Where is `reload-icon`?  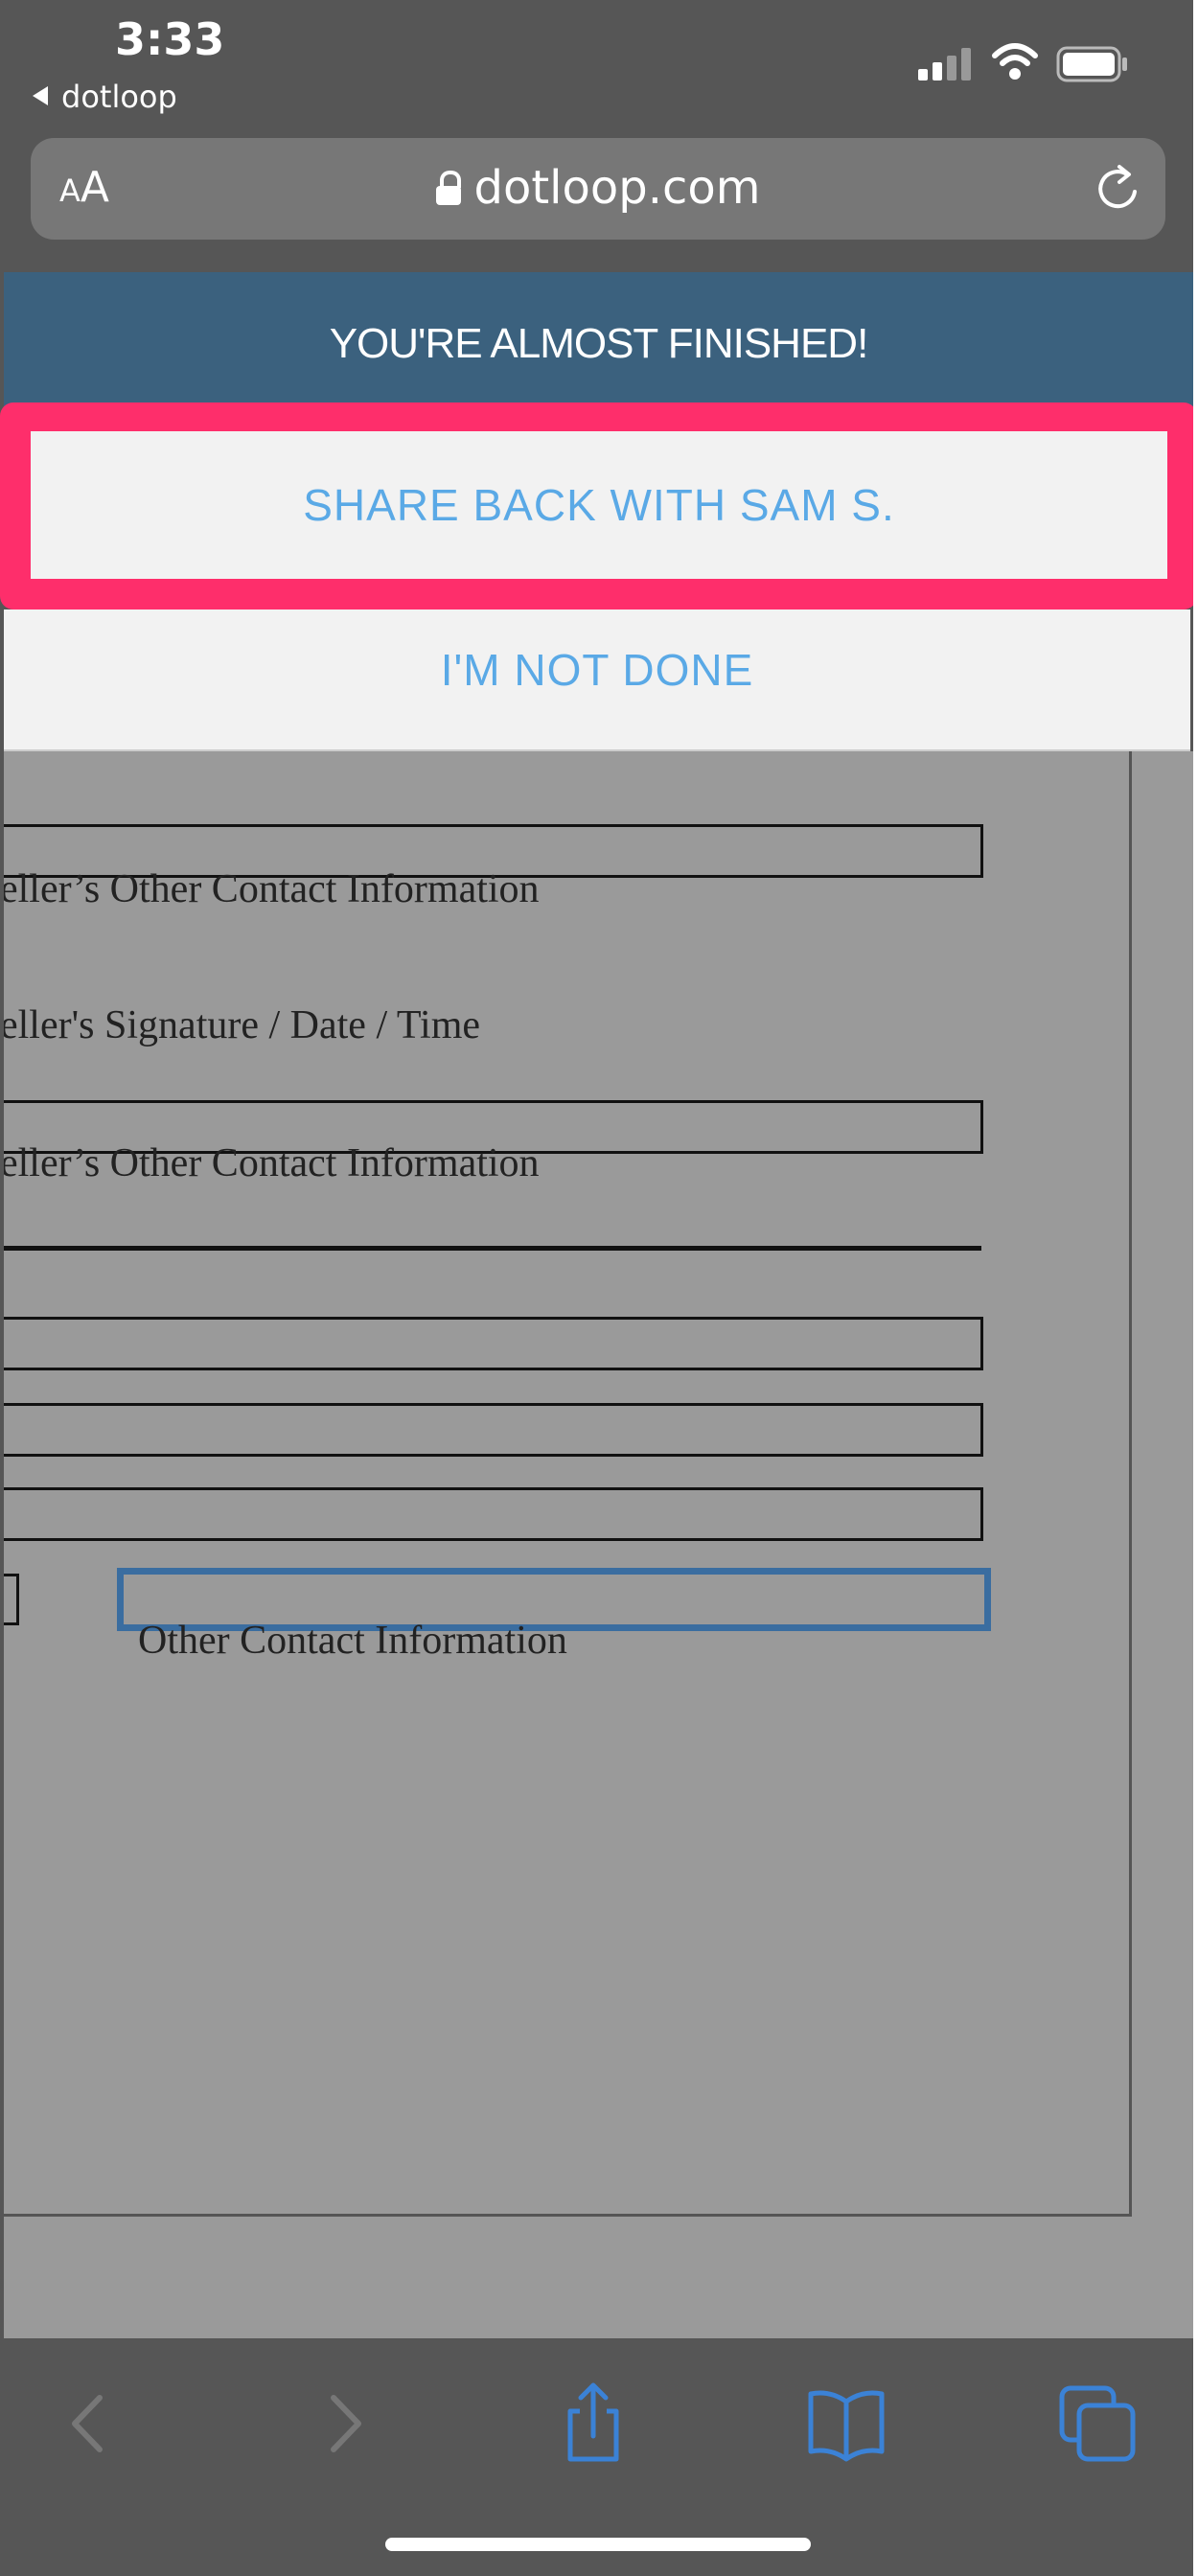 reload-icon is located at coordinates (1118, 189).